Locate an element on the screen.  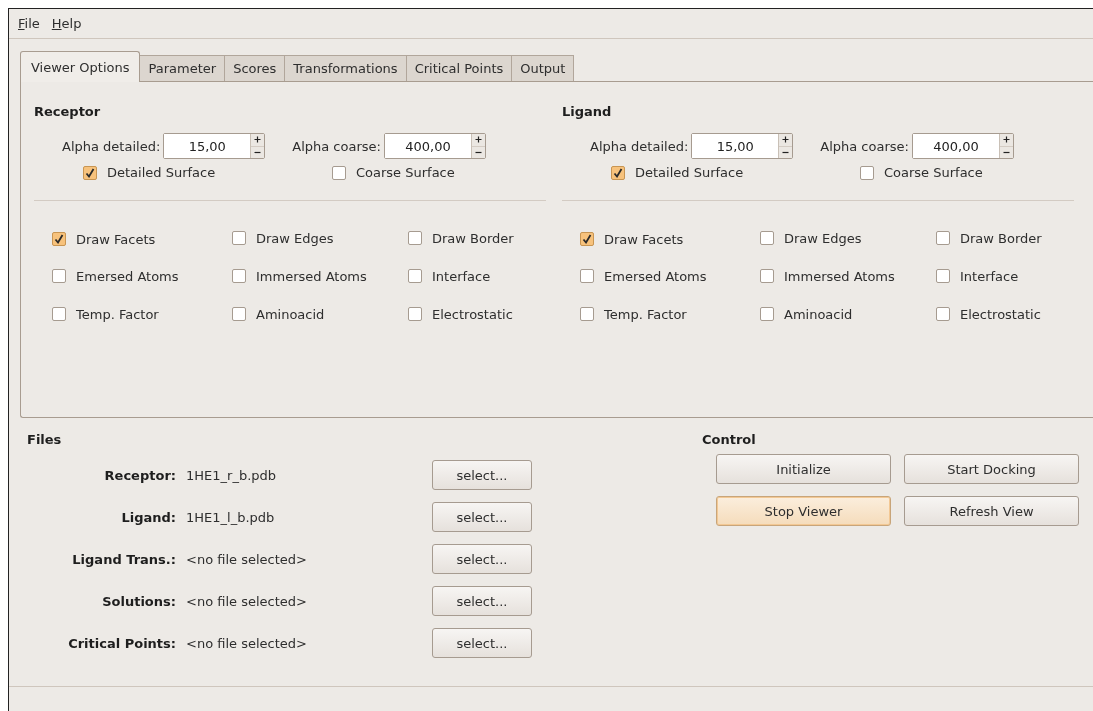
tab: Transformations is located at coordinates (345, 68).